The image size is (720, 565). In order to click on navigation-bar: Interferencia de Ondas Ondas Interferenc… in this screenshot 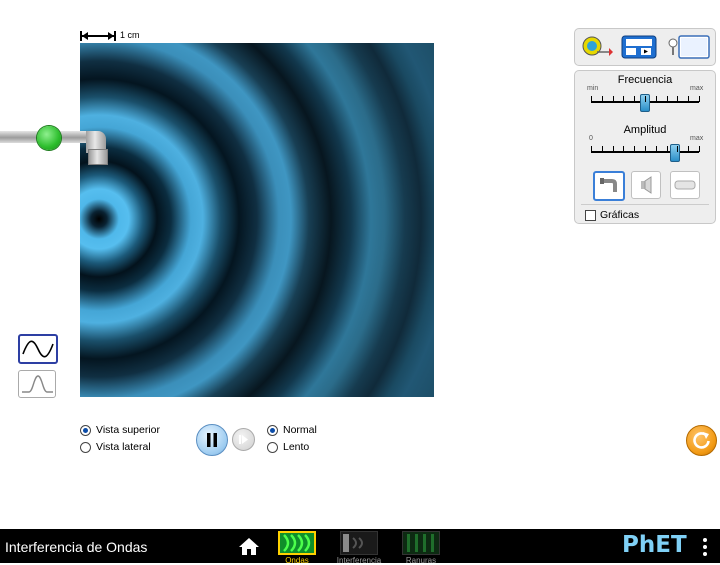, I will do `click(360, 547)`.